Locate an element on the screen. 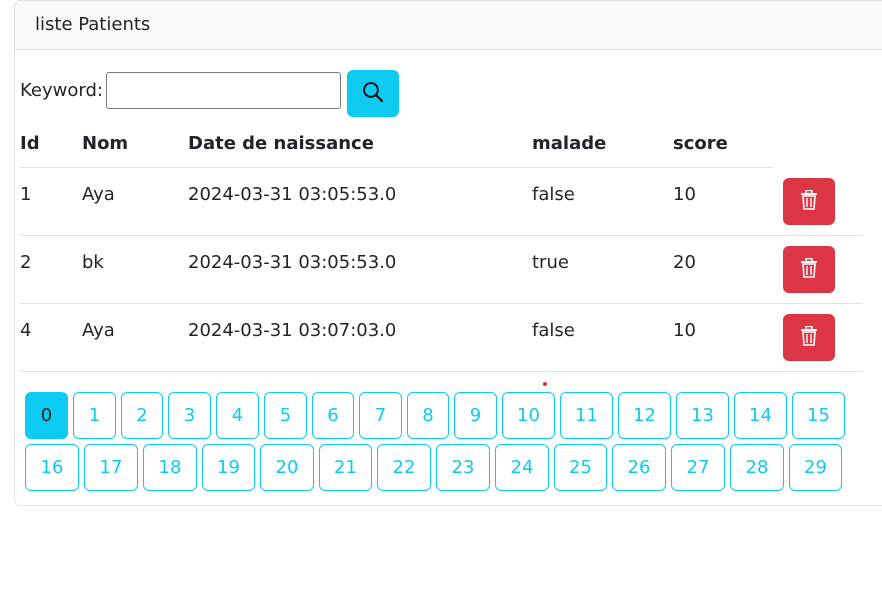  page-button-6: 6 is located at coordinates (333, 415).